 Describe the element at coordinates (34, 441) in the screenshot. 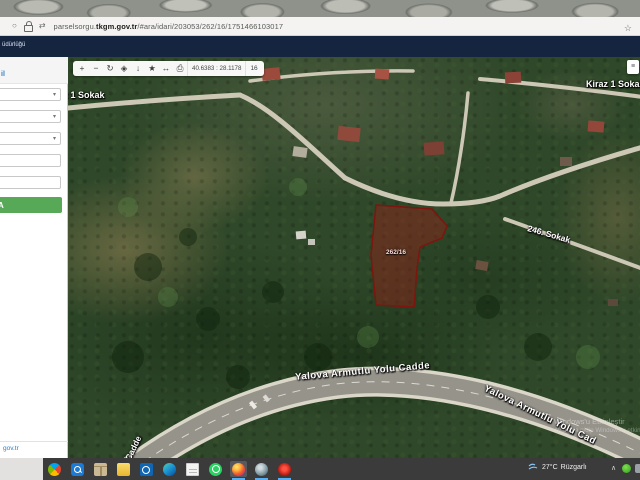

I see `sidebar-footer-divider` at that location.